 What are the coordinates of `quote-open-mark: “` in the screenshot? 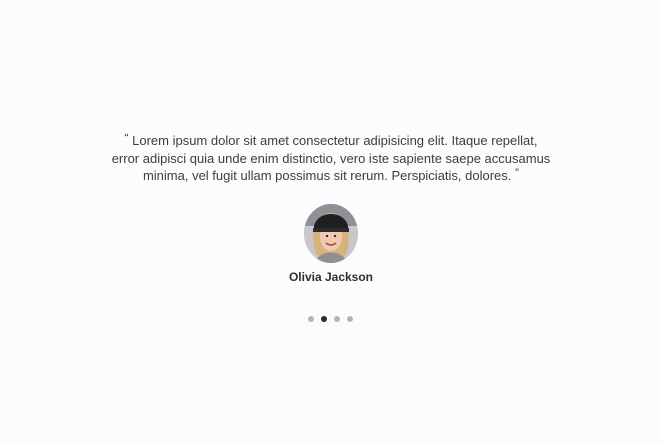 It's located at (126, 138).